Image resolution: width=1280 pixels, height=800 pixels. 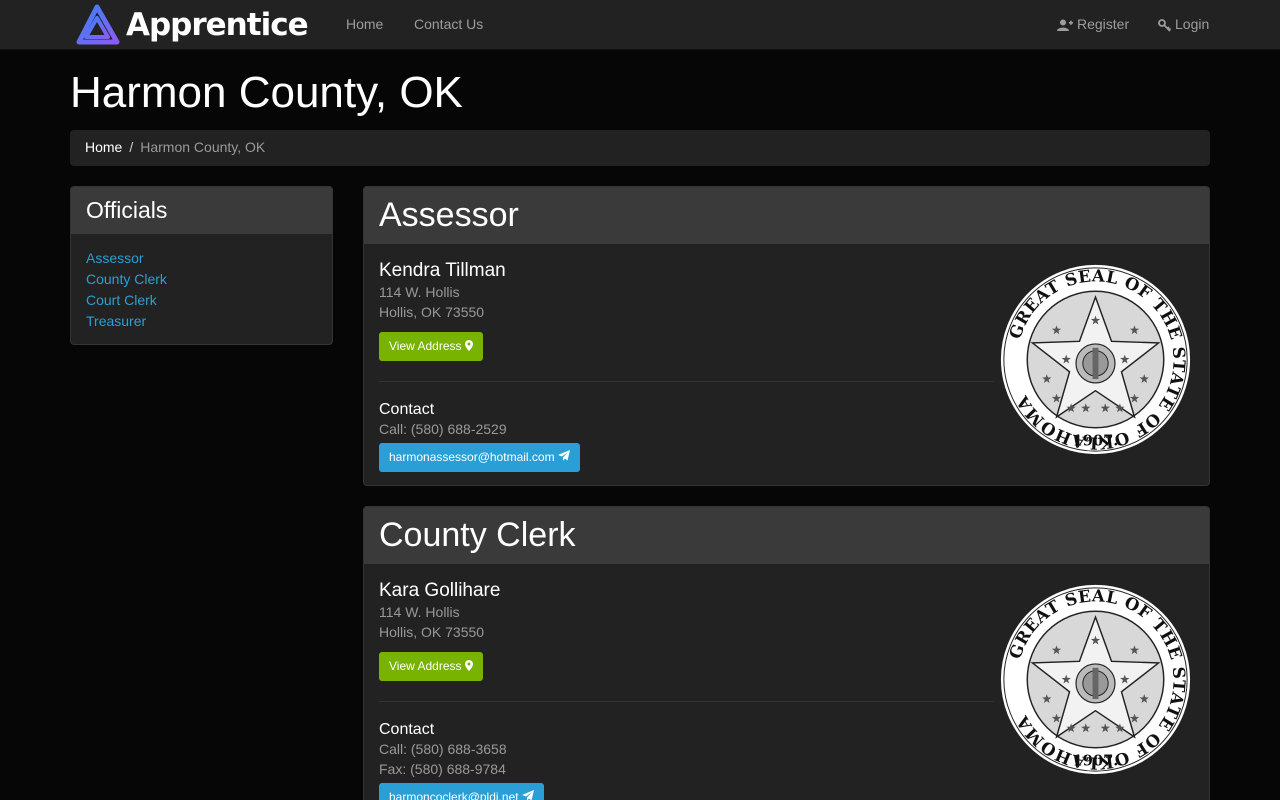 I want to click on panel-title: Assessor, so click(x=786, y=215).